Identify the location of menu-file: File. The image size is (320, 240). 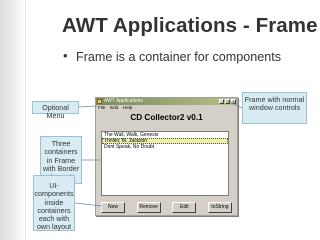
(101, 108).